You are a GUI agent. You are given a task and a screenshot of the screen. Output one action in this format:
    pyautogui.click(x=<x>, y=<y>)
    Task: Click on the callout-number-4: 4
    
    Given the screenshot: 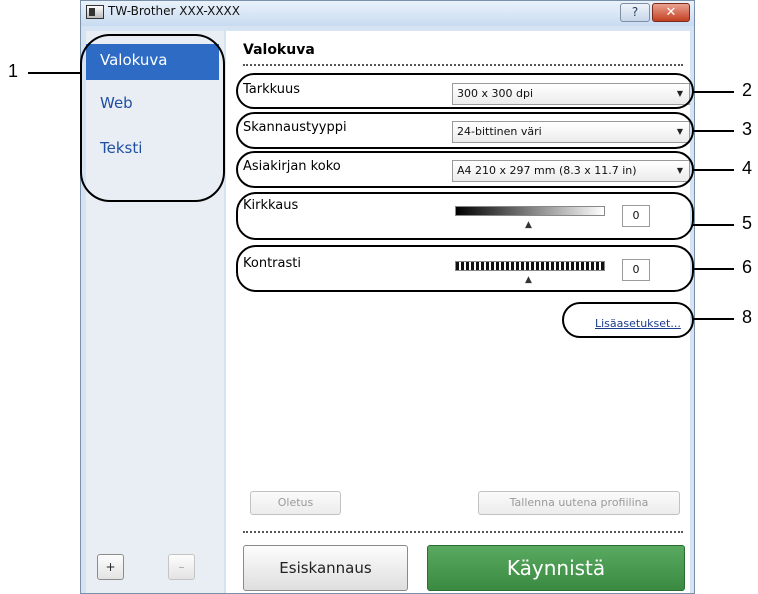 What is the action you would take?
    pyautogui.click(x=747, y=168)
    